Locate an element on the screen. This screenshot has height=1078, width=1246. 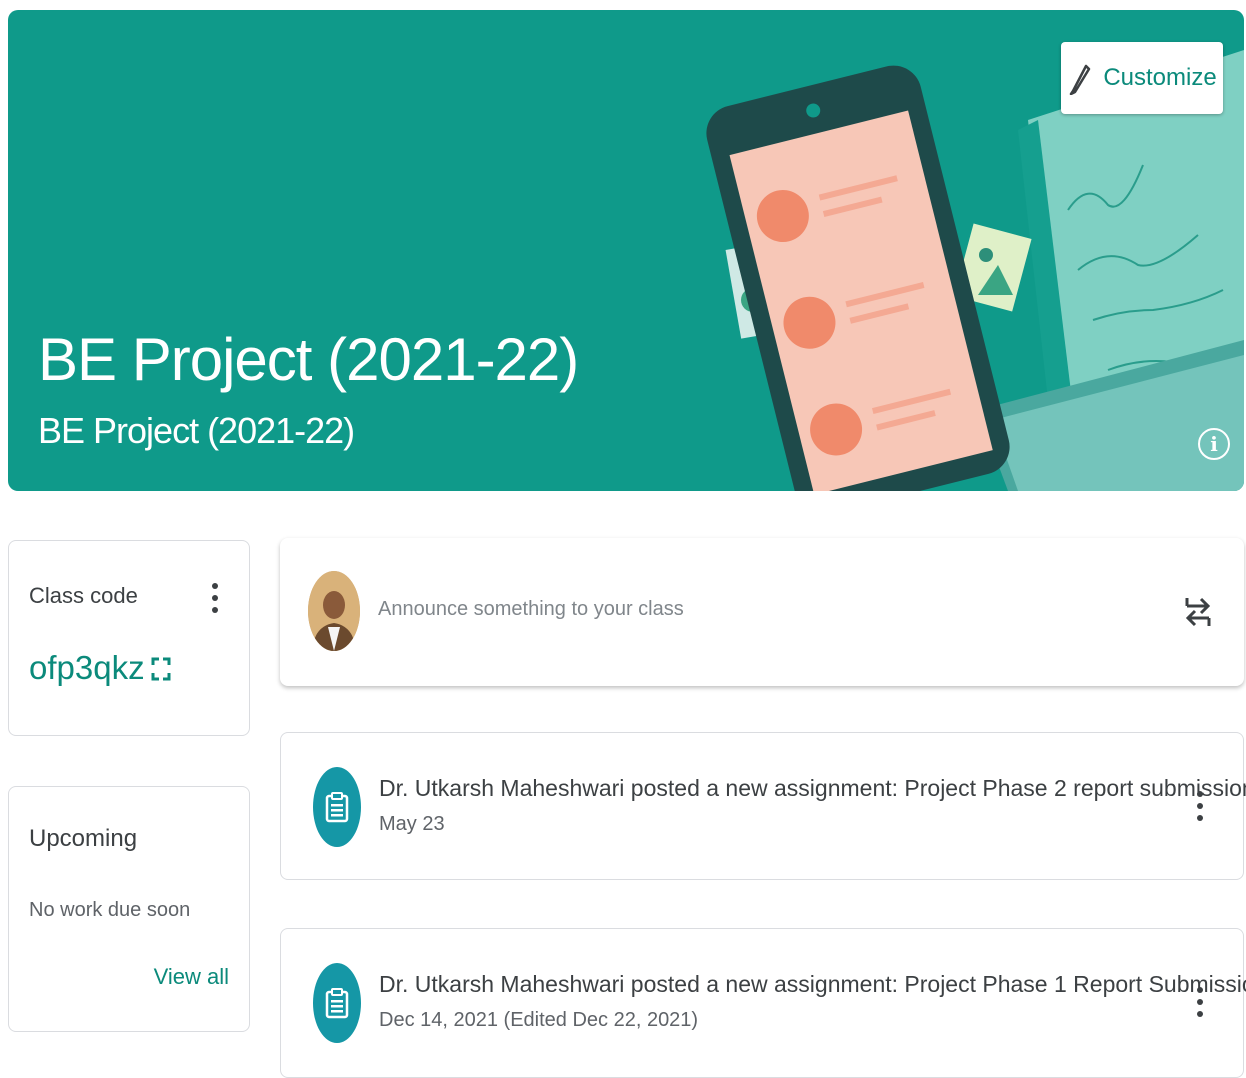
pencil-icon is located at coordinates (1080, 79).